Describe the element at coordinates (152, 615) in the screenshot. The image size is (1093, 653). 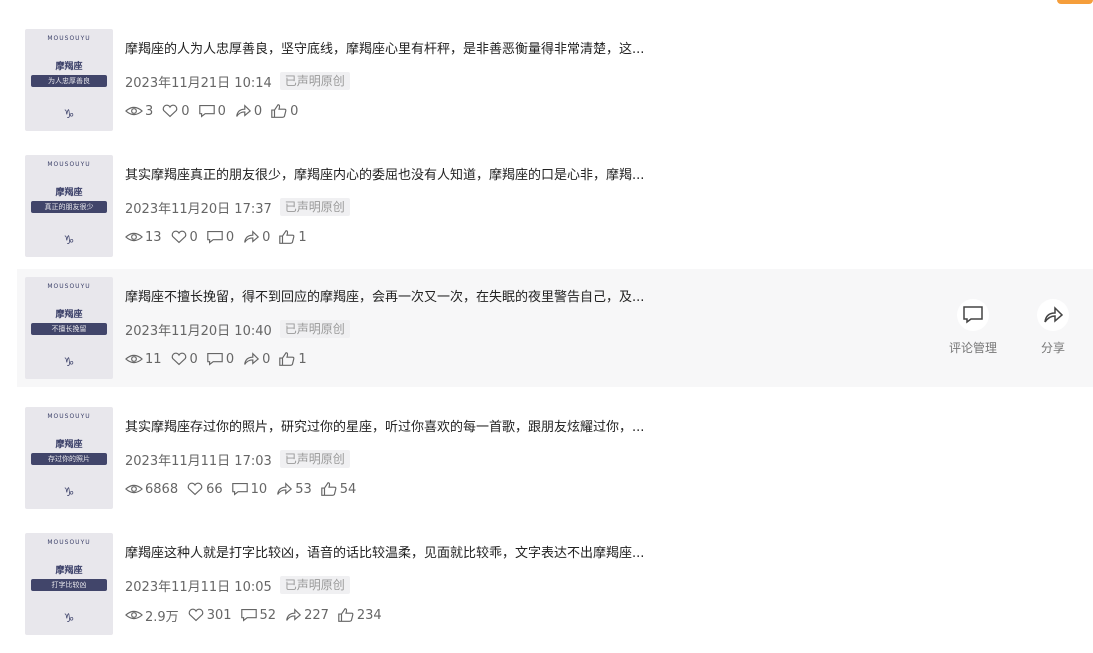
I see `views-stat: 2.9万` at that location.